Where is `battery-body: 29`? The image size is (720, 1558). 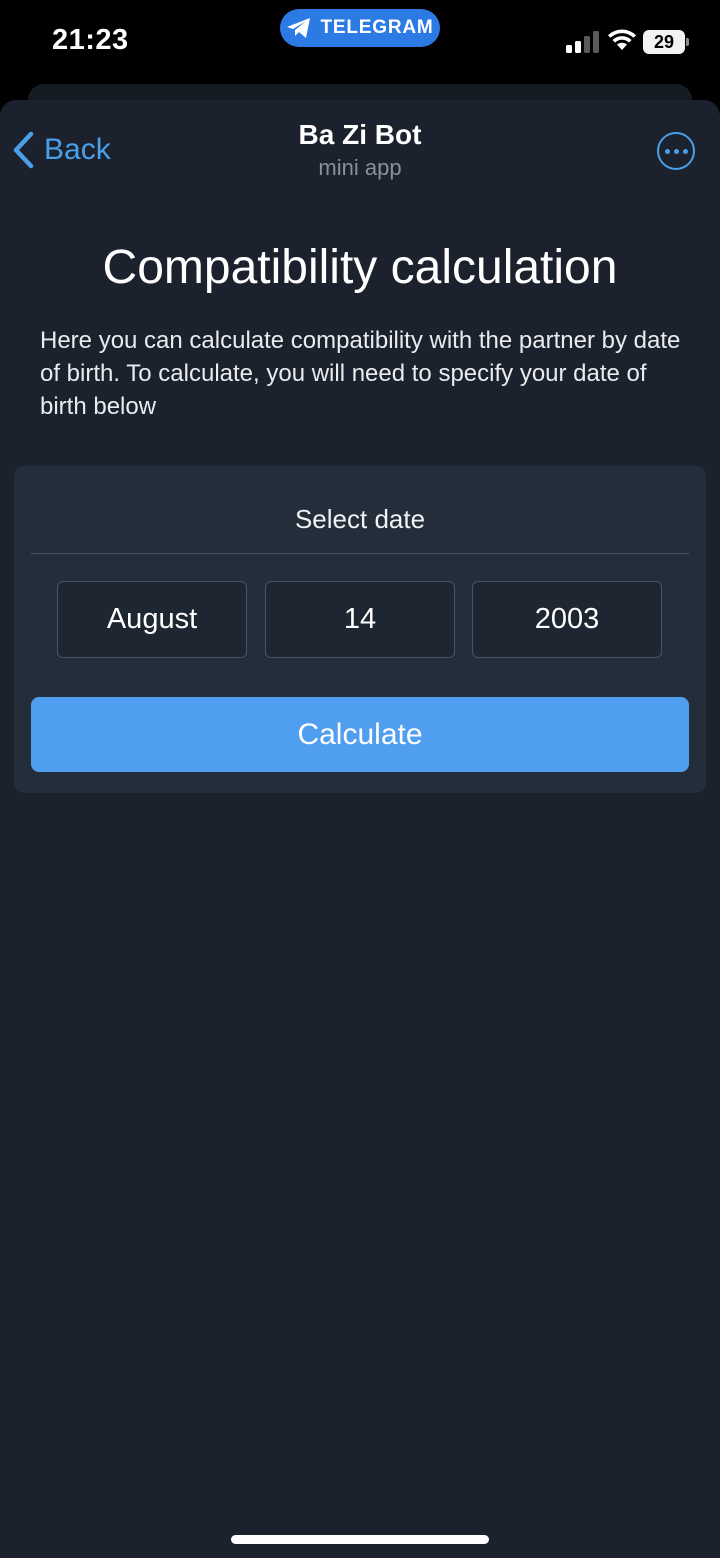
battery-body: 29 is located at coordinates (664, 42).